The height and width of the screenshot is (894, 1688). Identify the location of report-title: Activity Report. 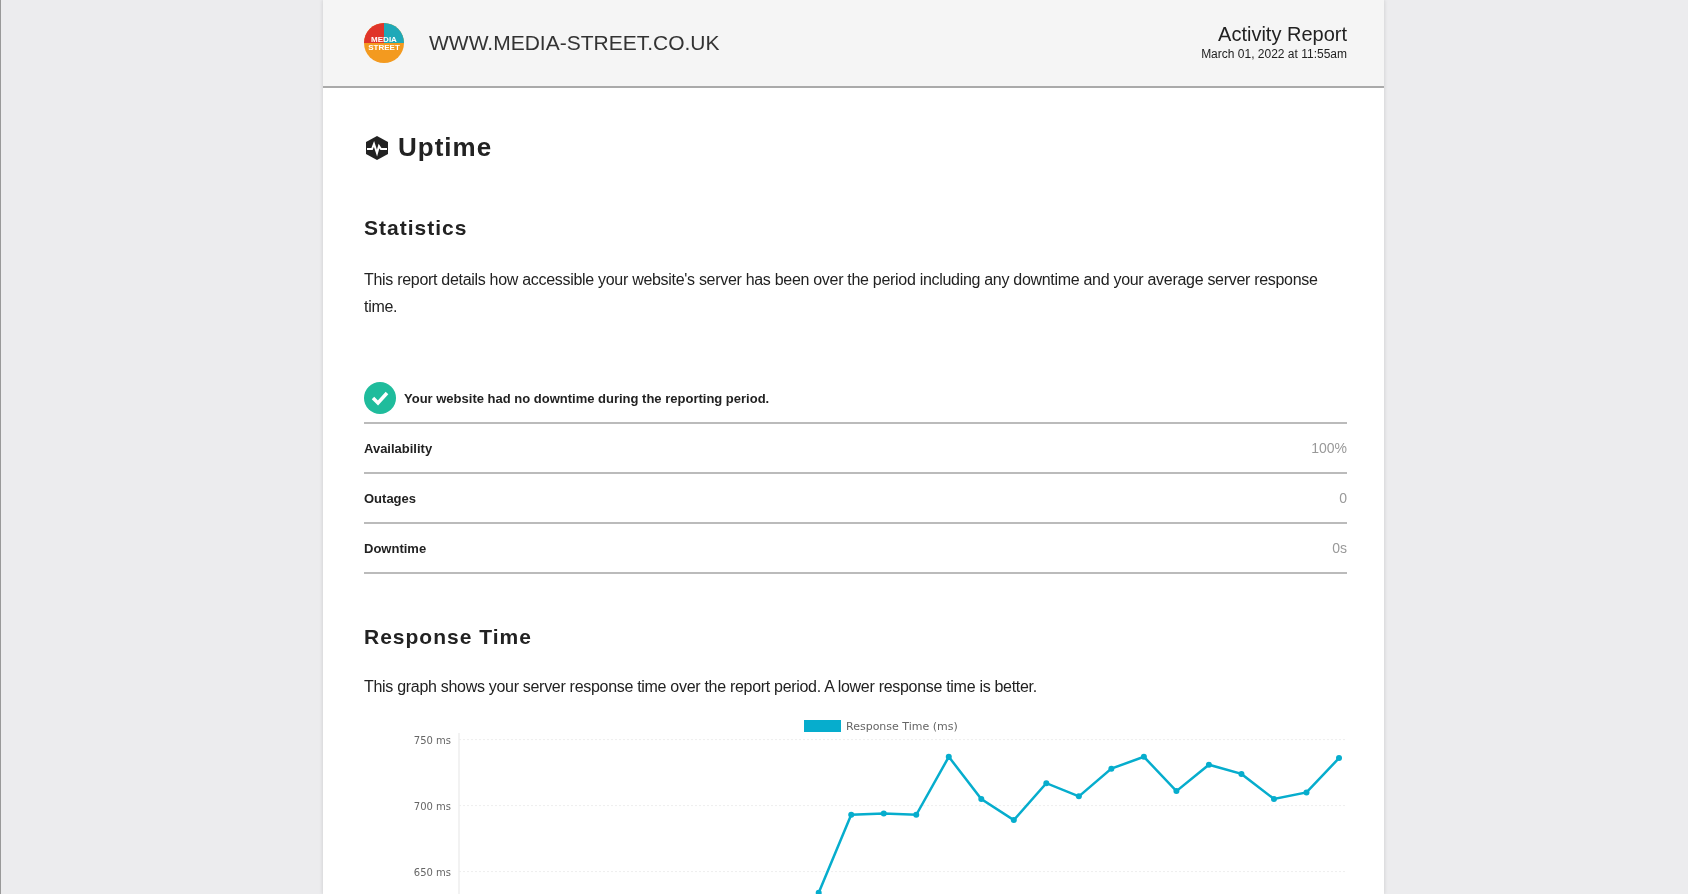
(1282, 34).